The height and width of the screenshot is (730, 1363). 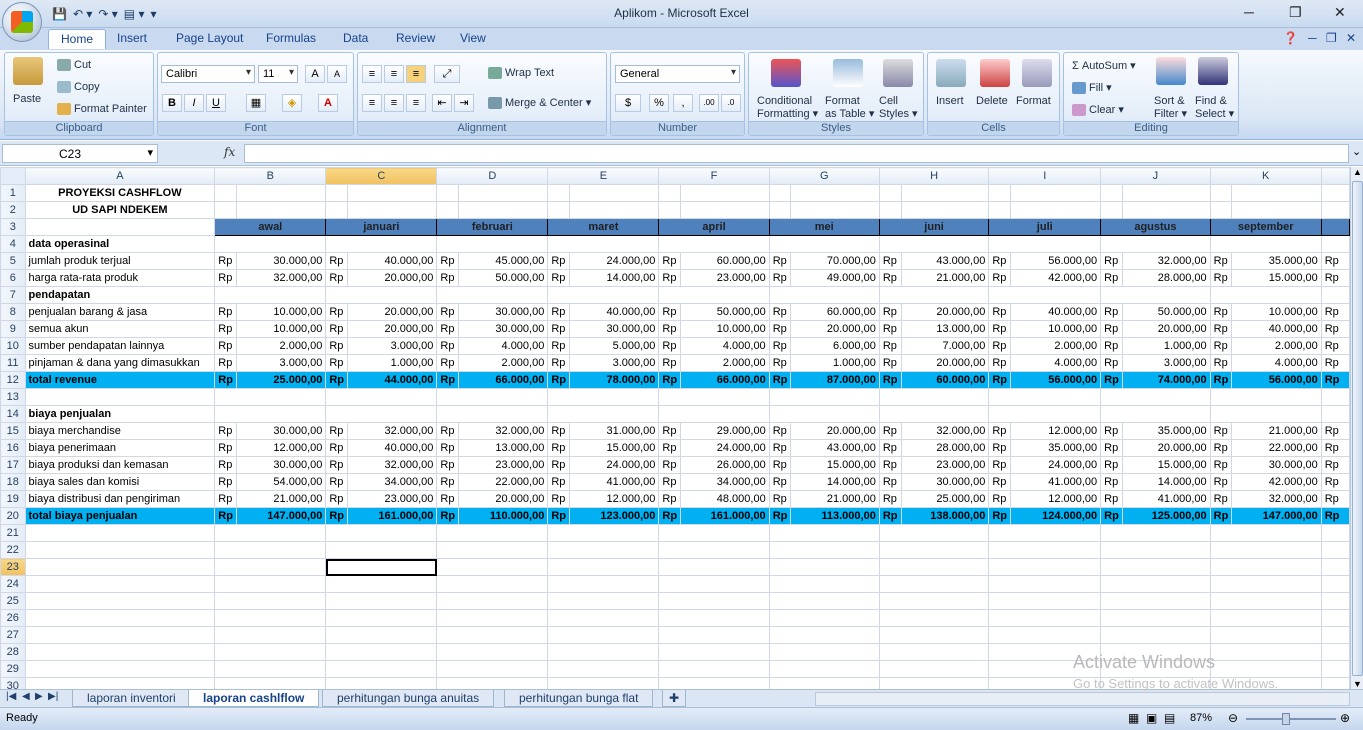 What do you see at coordinates (1265, 176) in the screenshot?
I see `column-header-k: K` at bounding box center [1265, 176].